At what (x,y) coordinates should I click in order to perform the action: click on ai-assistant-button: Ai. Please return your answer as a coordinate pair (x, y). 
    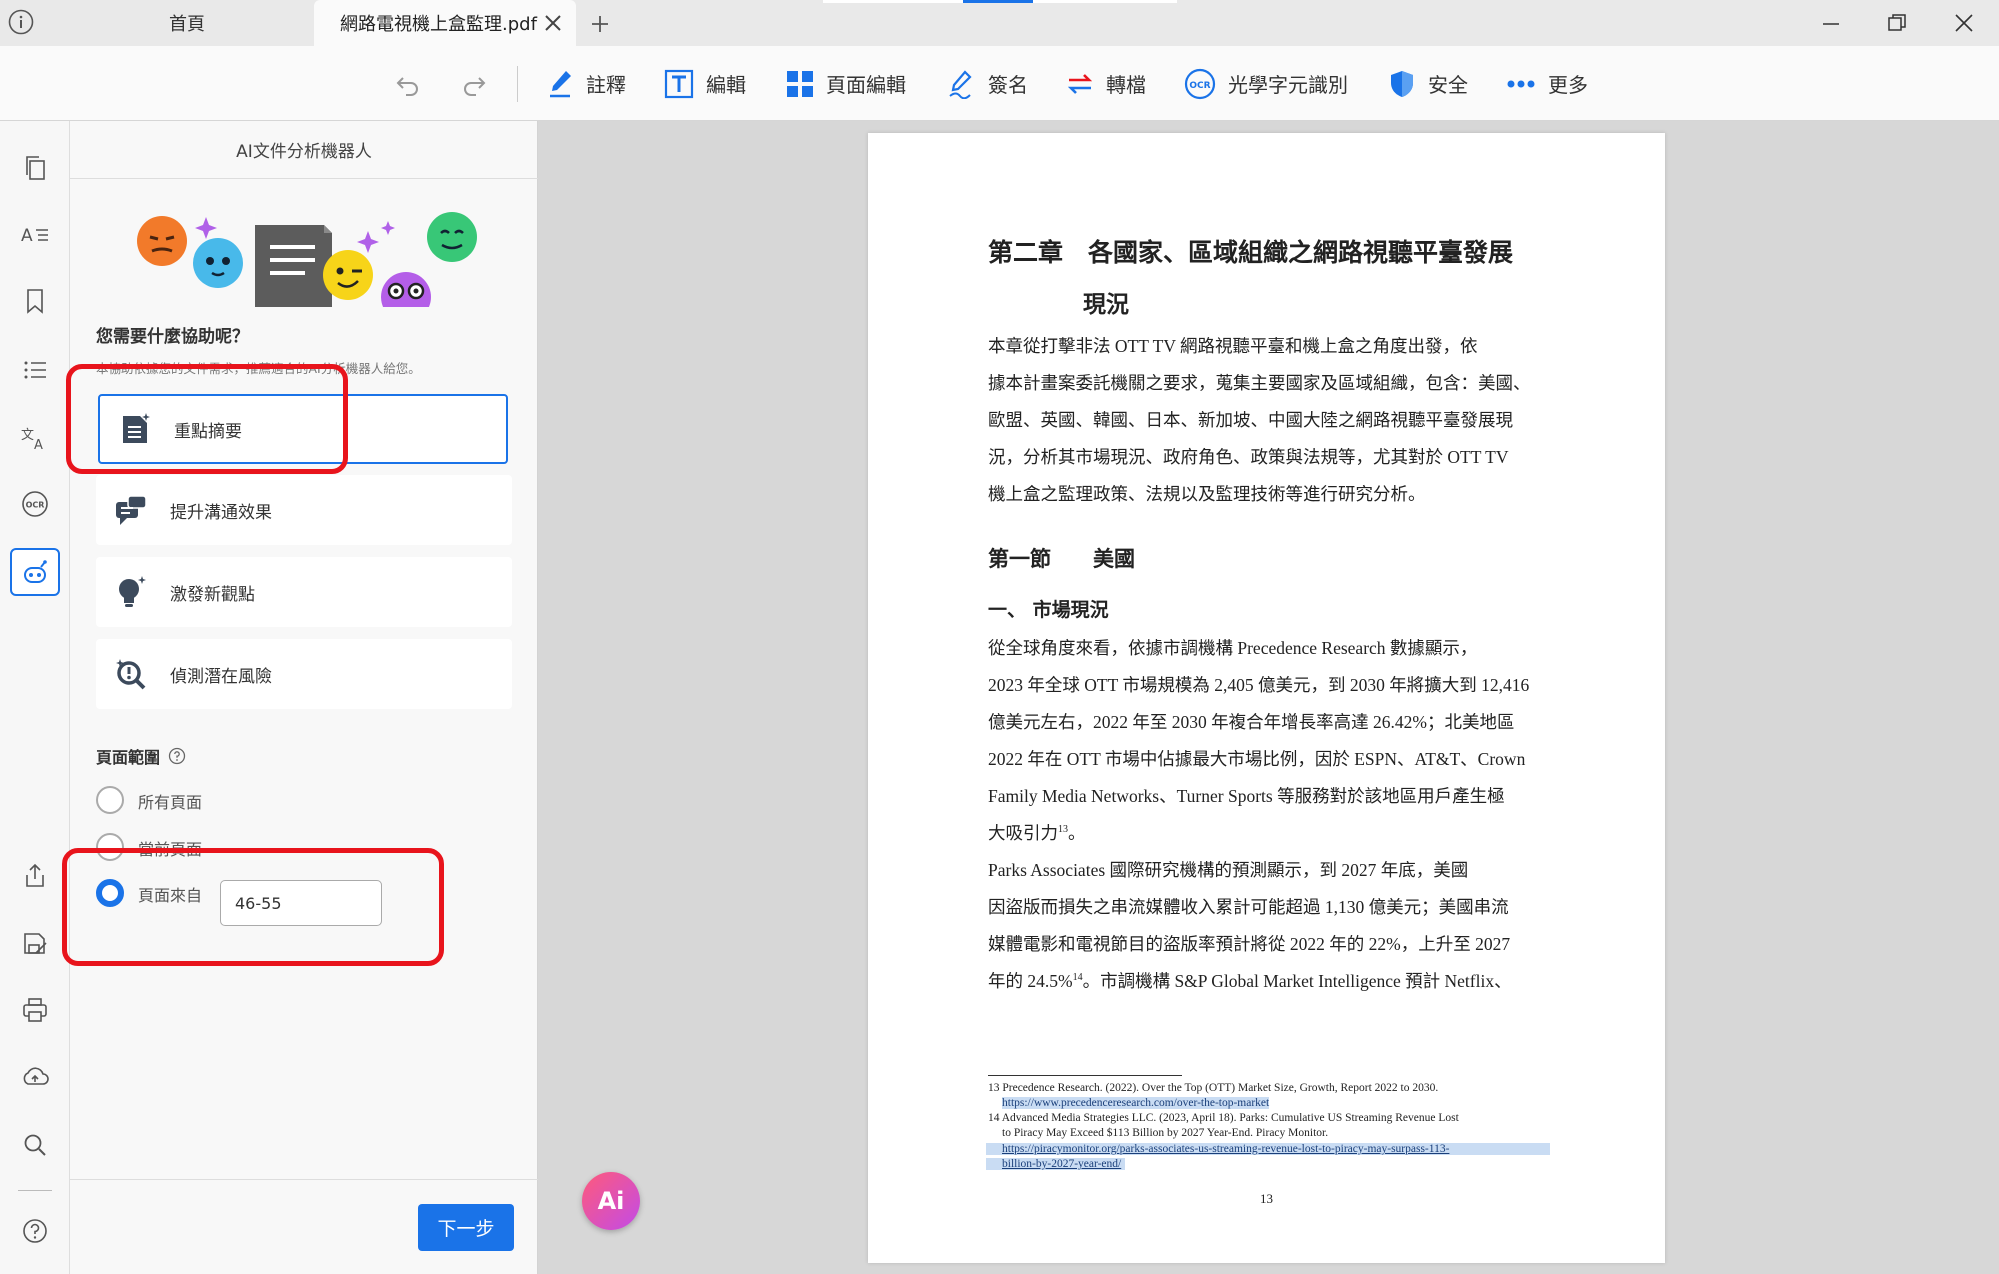
    Looking at the image, I should click on (611, 1201).